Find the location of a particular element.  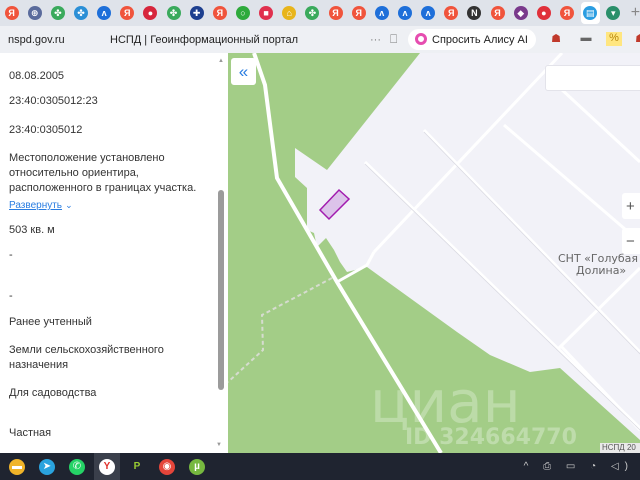

chrome-icon: ◉ is located at coordinates (167, 466).